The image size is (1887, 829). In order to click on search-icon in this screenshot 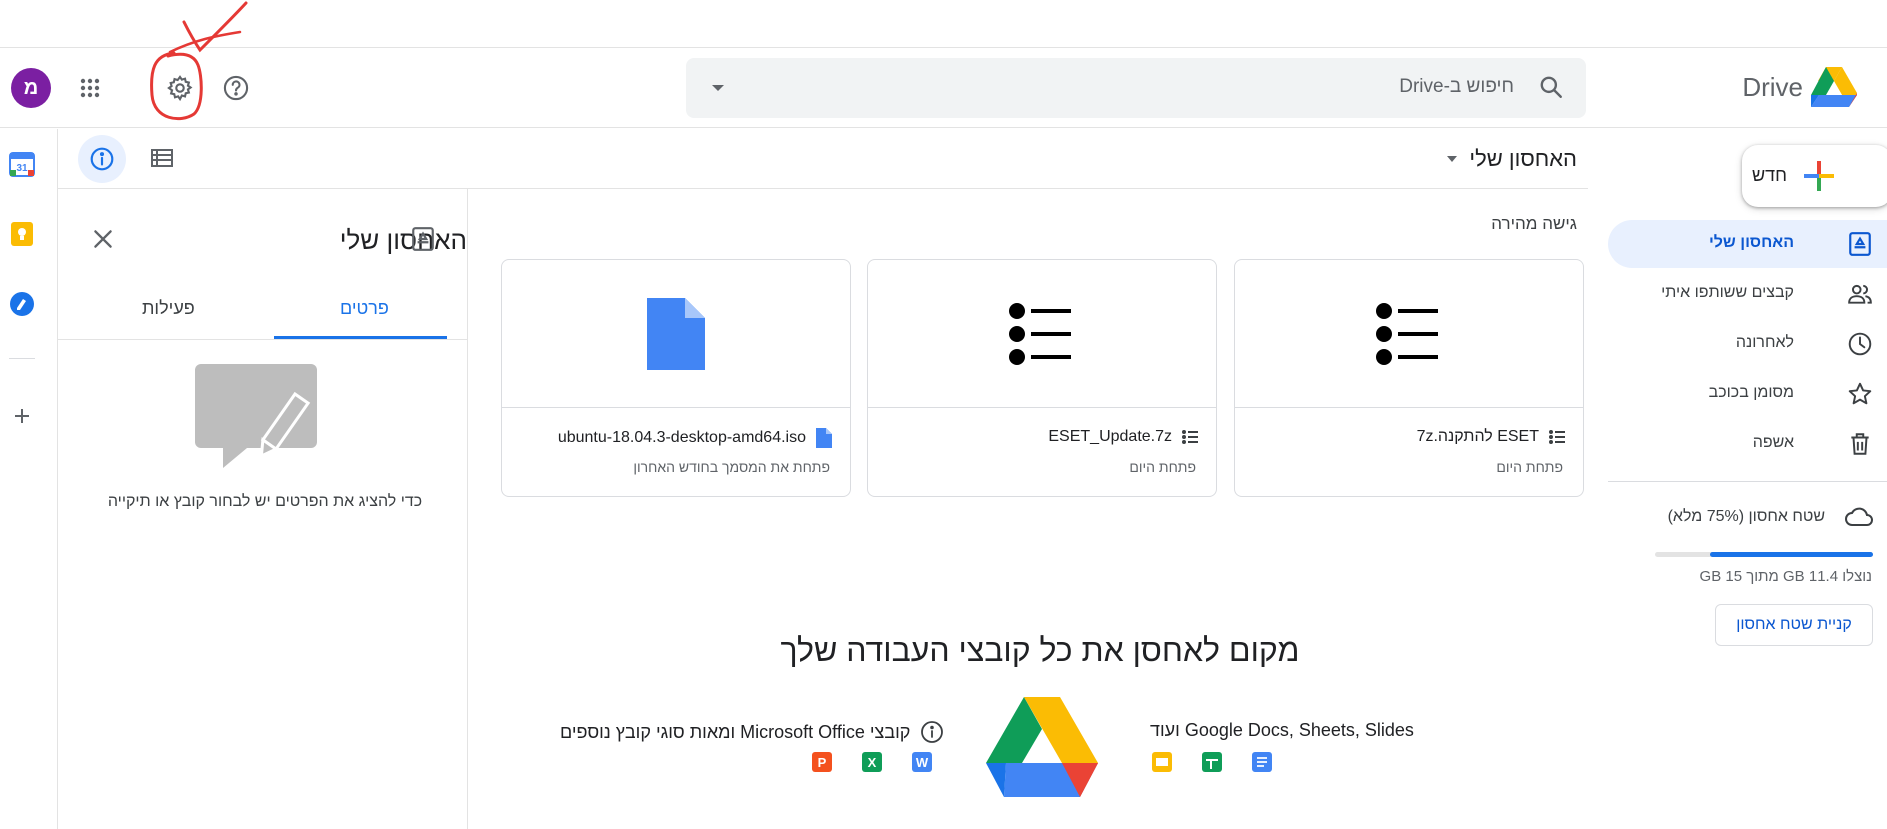, I will do `click(1551, 87)`.